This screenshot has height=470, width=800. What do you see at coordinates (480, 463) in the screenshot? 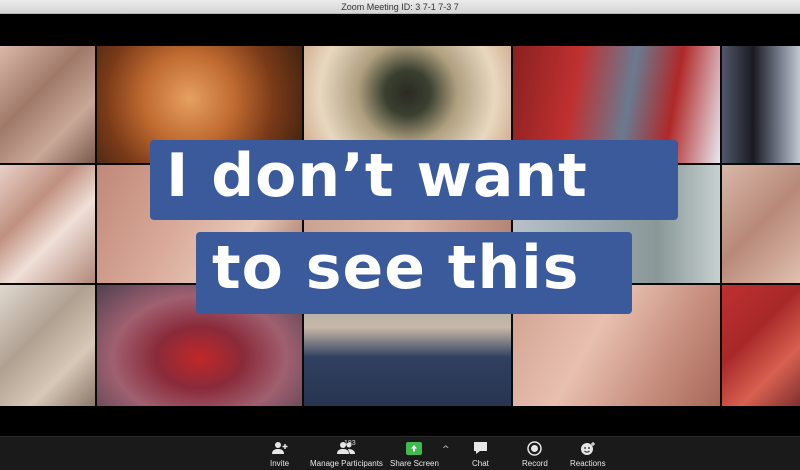
I see `chat-label: Chat` at bounding box center [480, 463].